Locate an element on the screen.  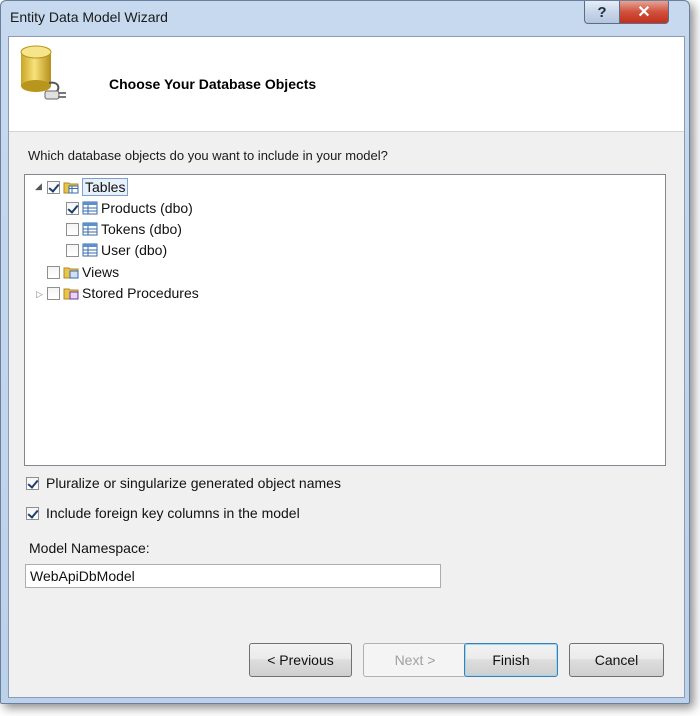
namespace-input is located at coordinates (233, 576).